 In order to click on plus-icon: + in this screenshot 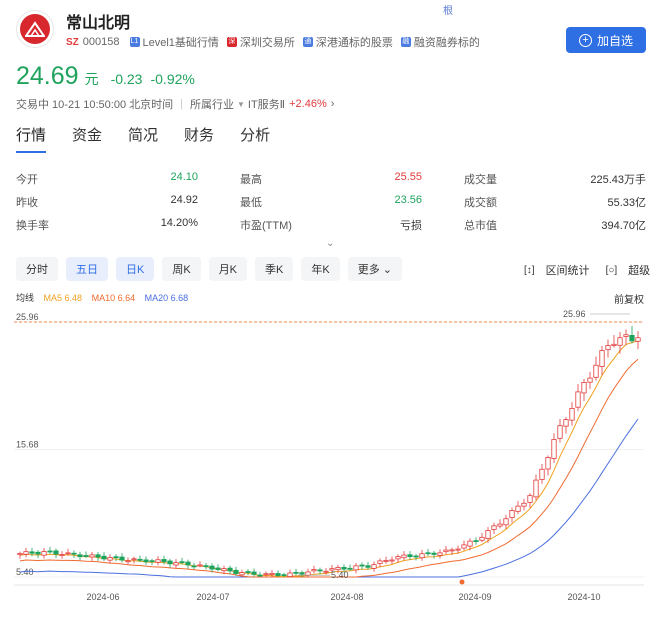, I will do `click(585, 40)`.